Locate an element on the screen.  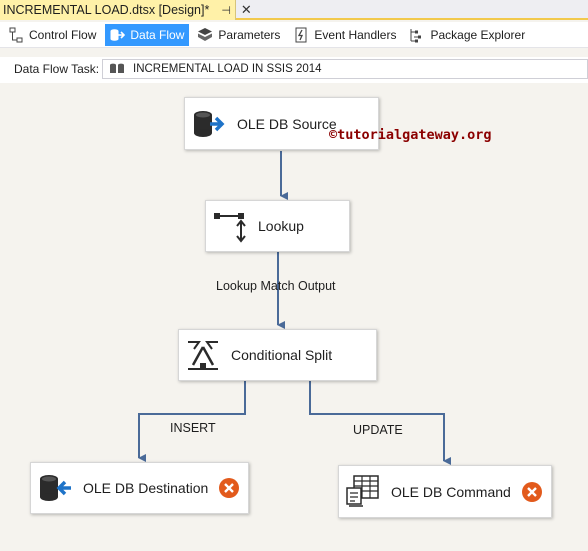
path-update is located at coordinates (380, 423).